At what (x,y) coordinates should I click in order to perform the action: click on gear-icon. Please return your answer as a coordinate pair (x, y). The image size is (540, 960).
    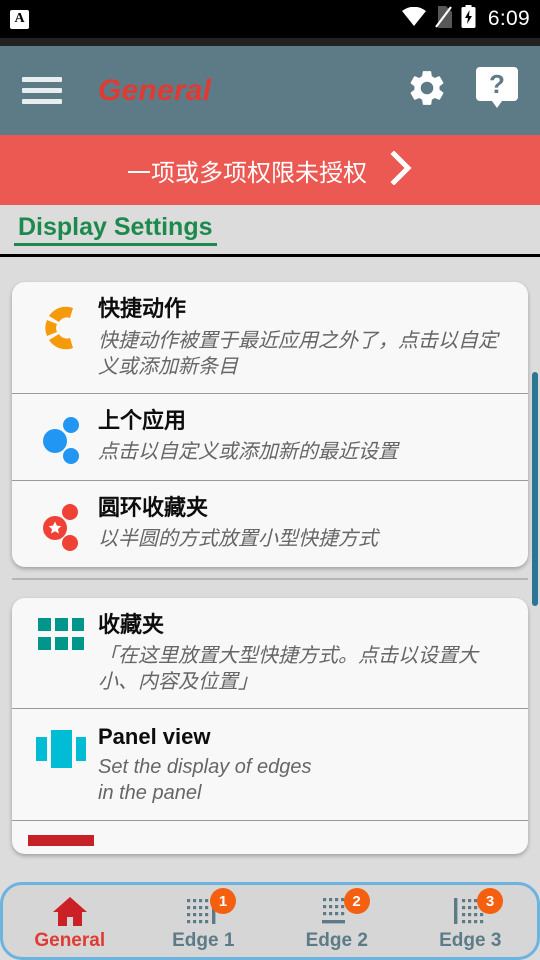
    Looking at the image, I should click on (427, 90).